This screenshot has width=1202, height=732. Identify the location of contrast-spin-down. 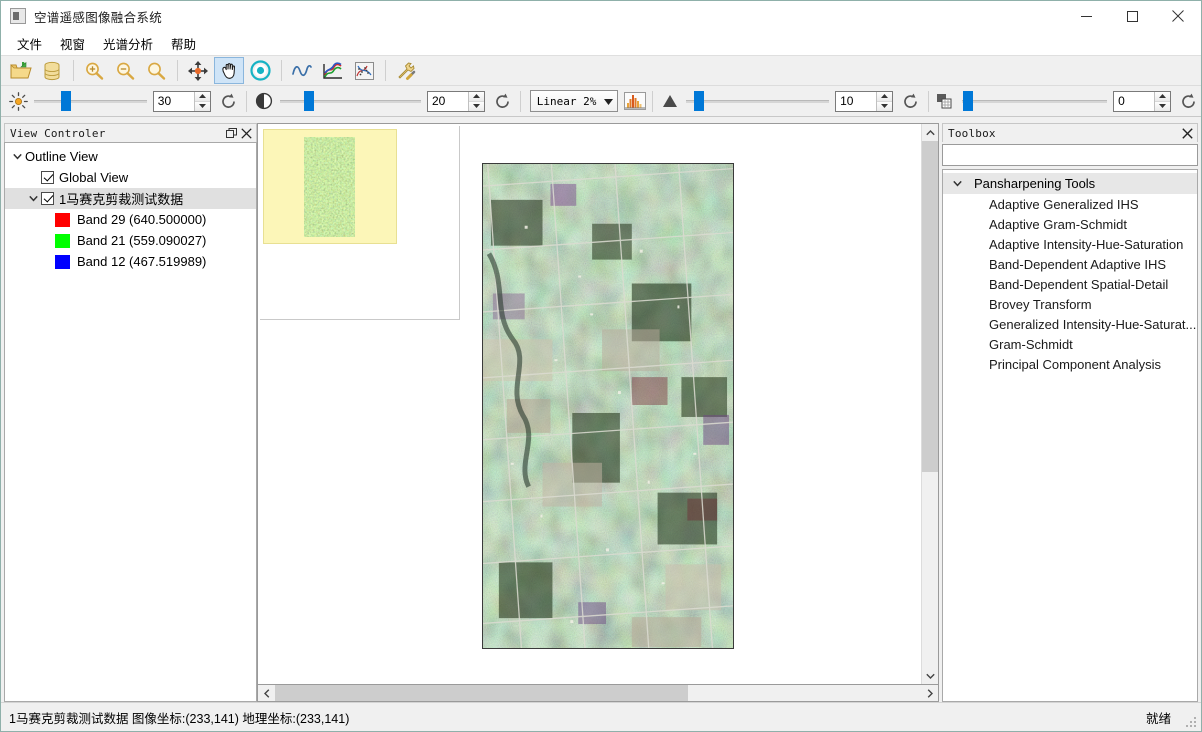
(476, 106).